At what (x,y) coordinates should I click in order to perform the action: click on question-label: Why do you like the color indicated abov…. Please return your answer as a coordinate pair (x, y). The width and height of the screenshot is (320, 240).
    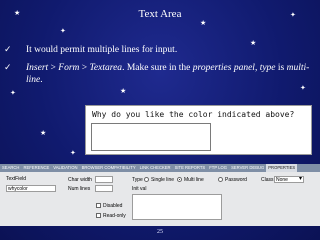
    Looking at the image, I should click on (193, 114).